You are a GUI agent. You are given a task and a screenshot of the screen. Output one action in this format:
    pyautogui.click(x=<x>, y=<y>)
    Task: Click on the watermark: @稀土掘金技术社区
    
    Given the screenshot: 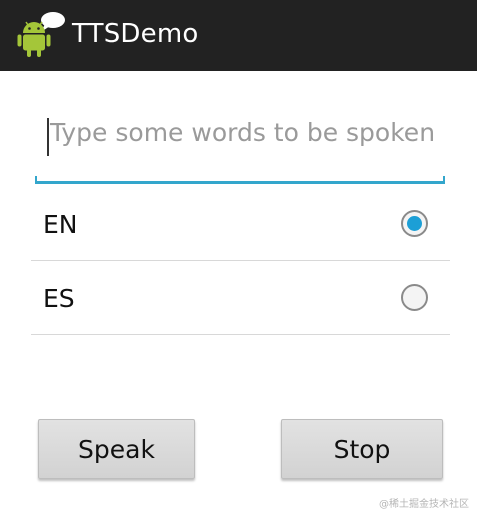 What is the action you would take?
    pyautogui.click(x=424, y=504)
    